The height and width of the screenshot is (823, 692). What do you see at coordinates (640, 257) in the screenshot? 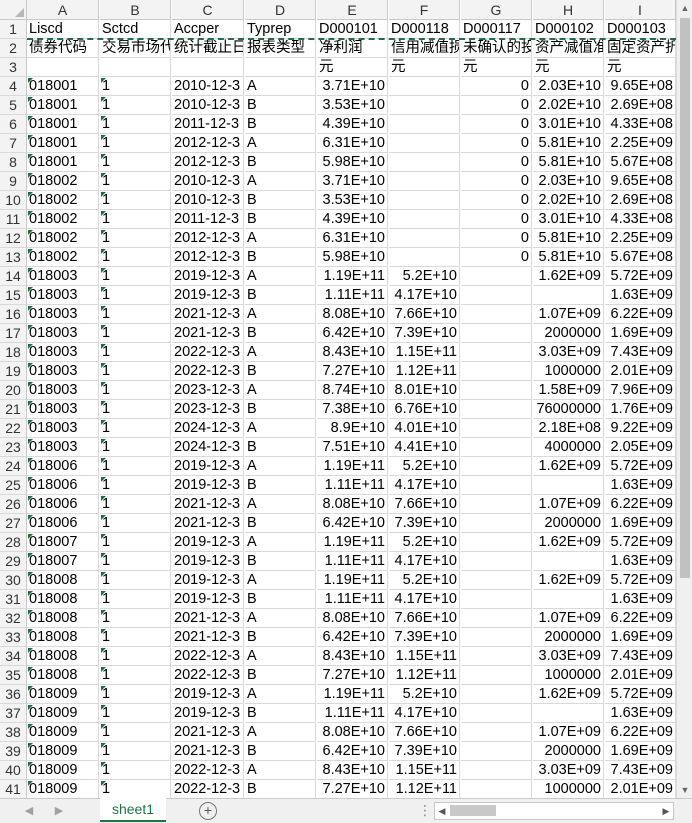
I see `grid-cell: 5.67E+08` at bounding box center [640, 257].